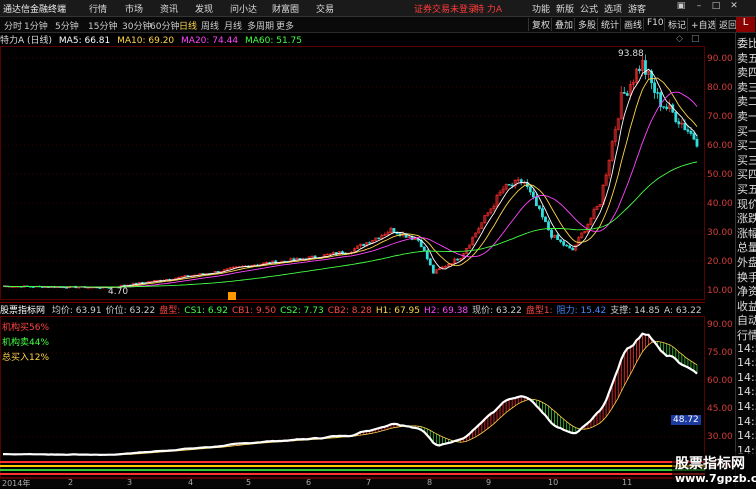 The width and height of the screenshot is (756, 489). Describe the element at coordinates (232, 296) in the screenshot. I see `event-marker` at that location.